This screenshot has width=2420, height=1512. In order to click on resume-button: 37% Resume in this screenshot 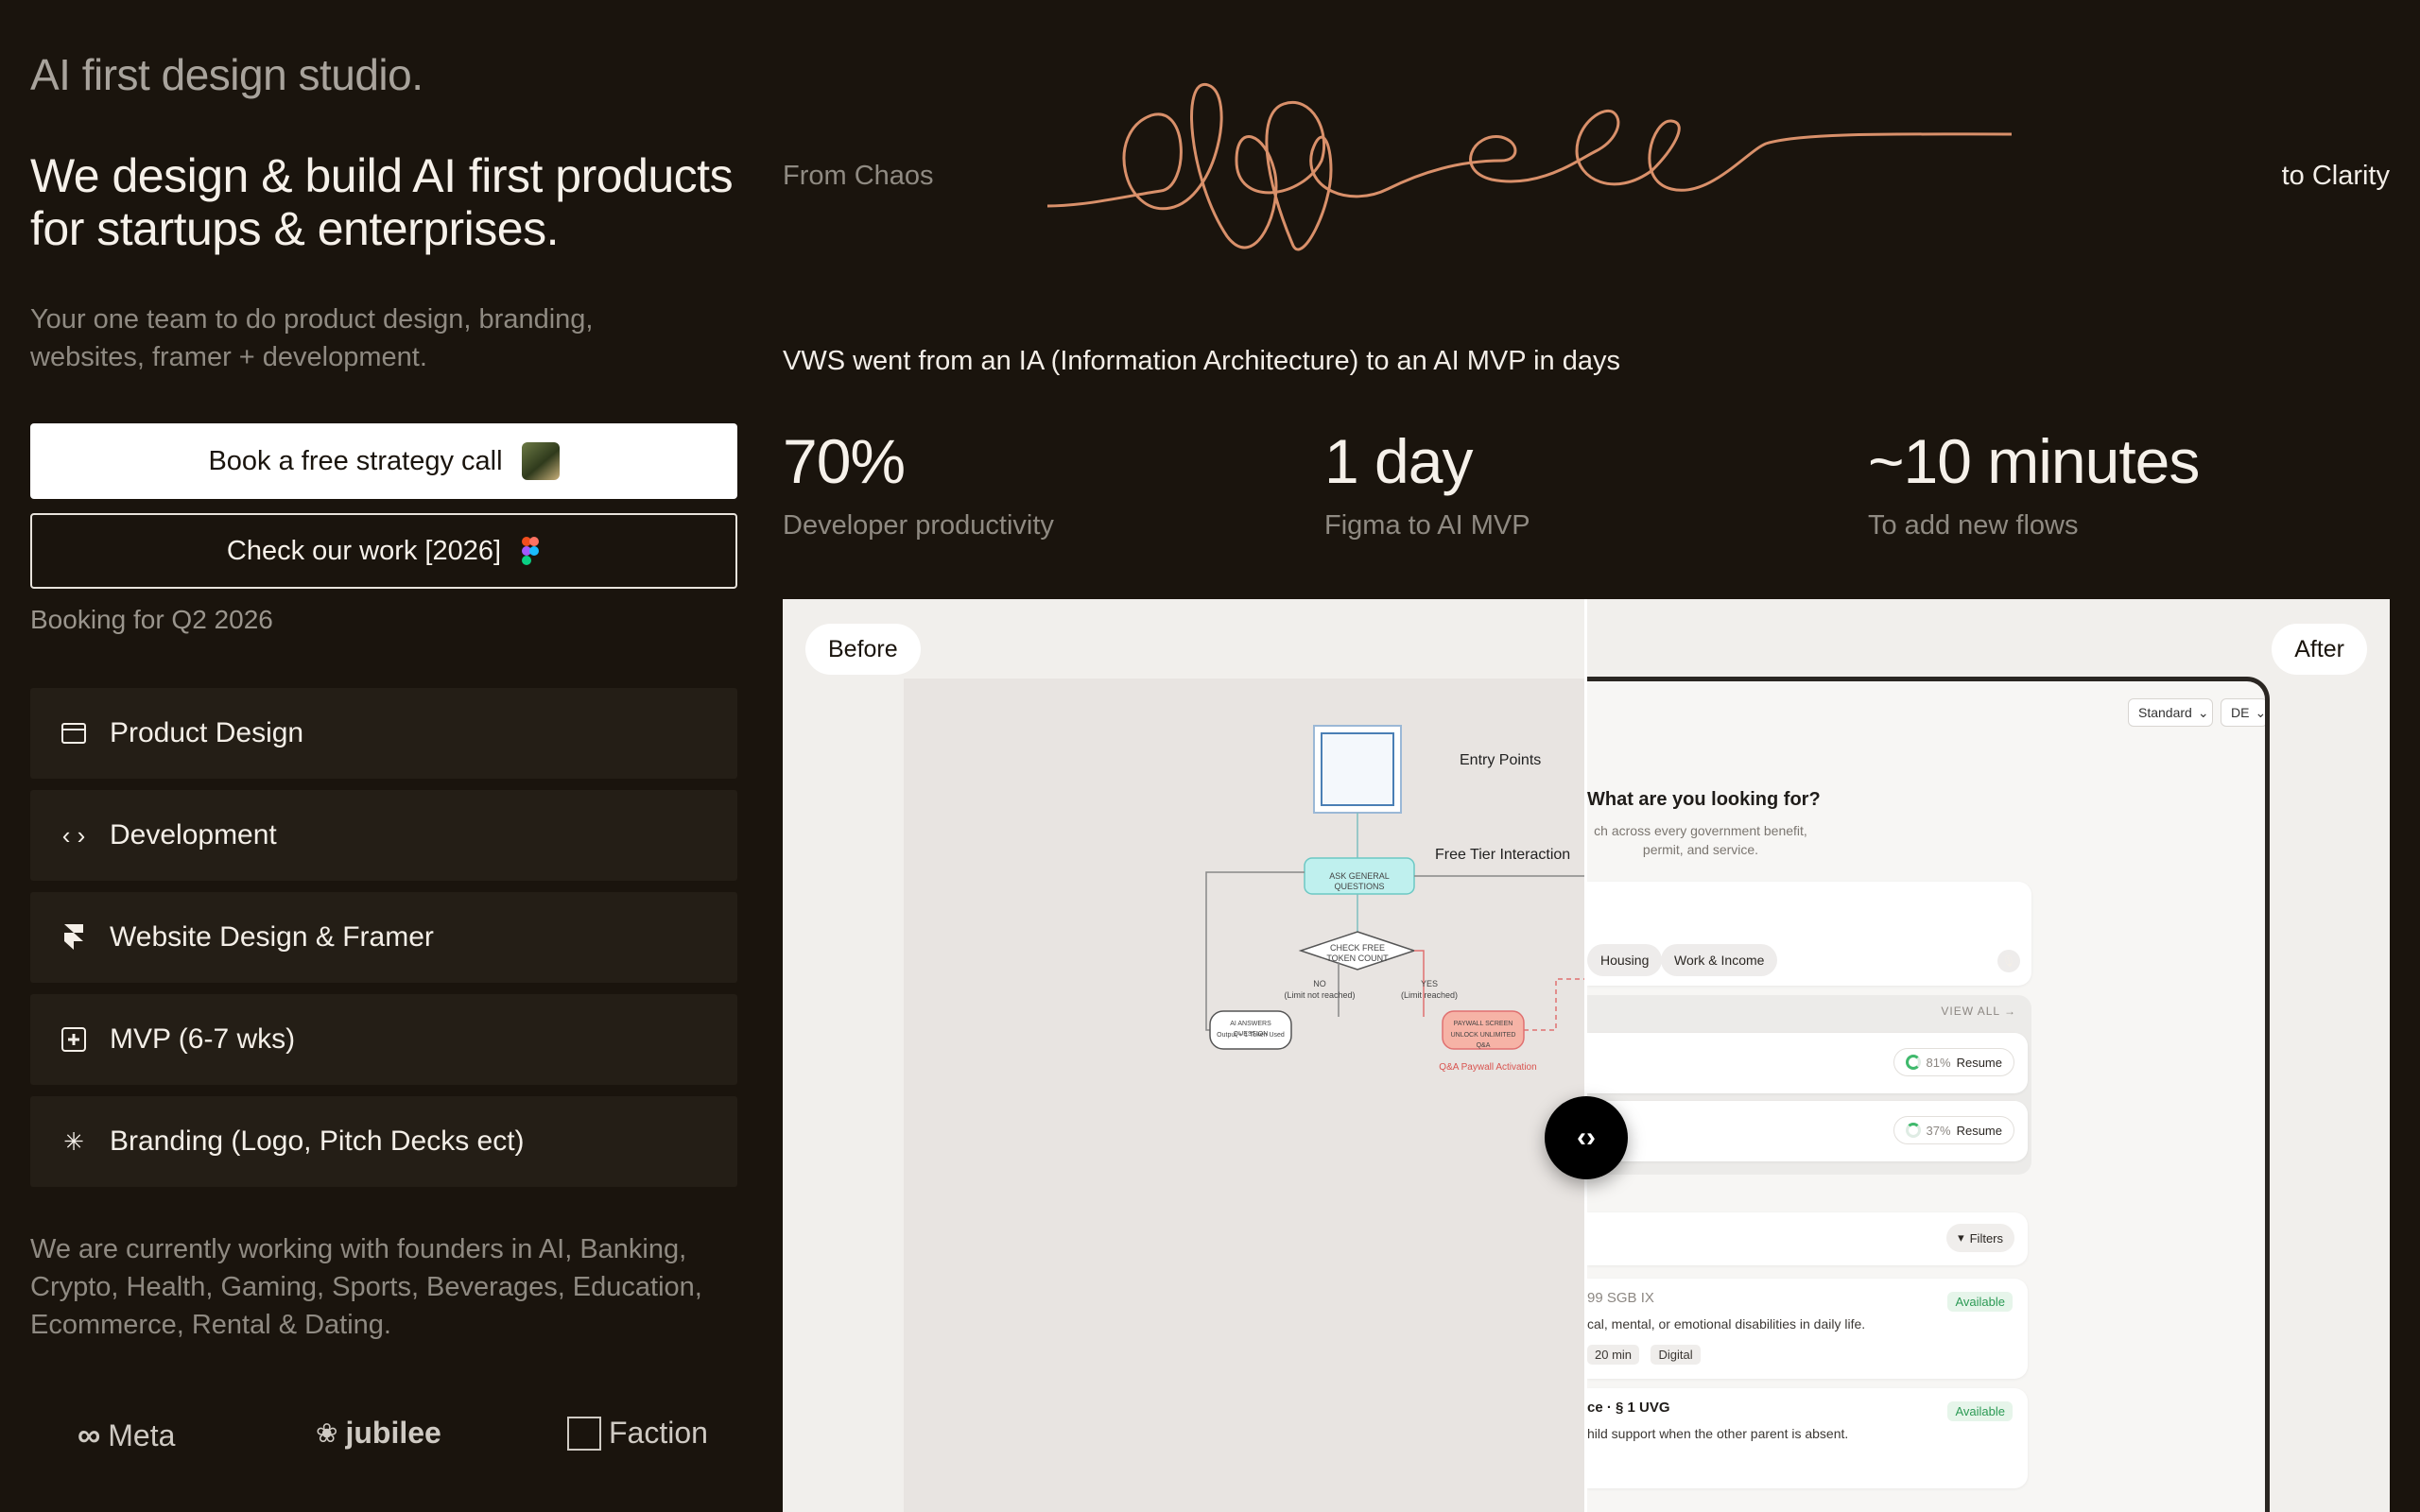, I will do `click(1954, 1130)`.